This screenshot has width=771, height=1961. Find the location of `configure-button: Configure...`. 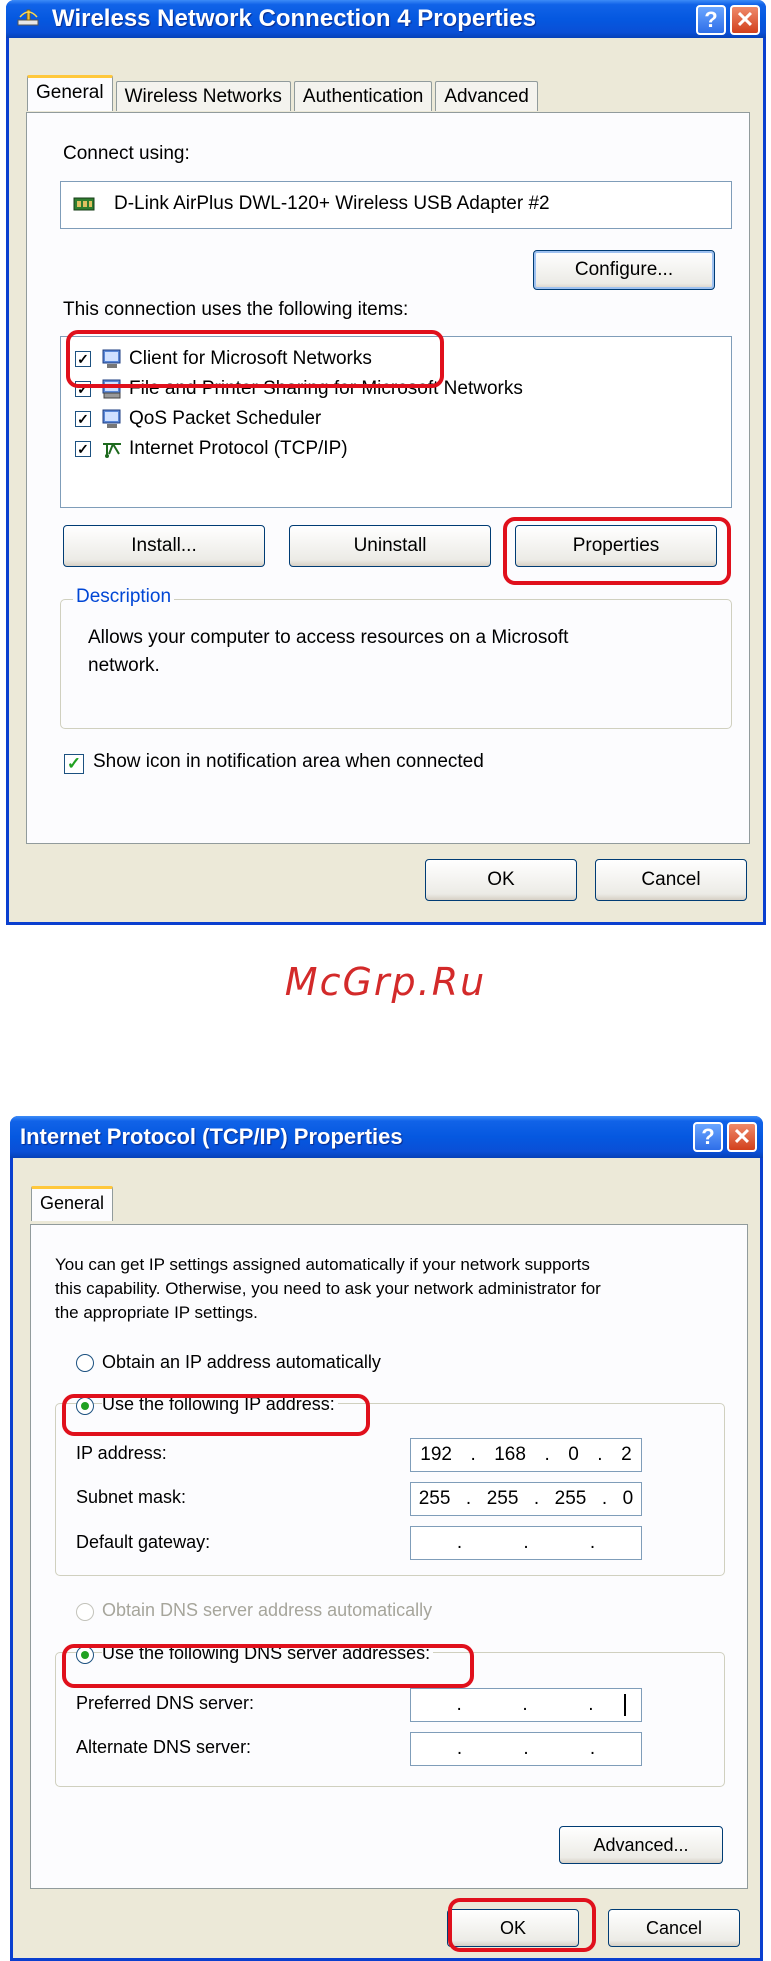

configure-button: Configure... is located at coordinates (624, 270).